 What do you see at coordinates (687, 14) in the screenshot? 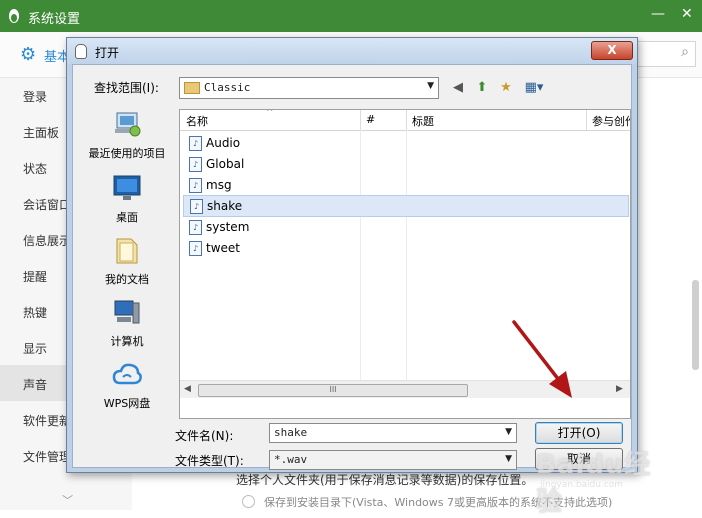
I see `close-icon: ✕` at bounding box center [687, 14].